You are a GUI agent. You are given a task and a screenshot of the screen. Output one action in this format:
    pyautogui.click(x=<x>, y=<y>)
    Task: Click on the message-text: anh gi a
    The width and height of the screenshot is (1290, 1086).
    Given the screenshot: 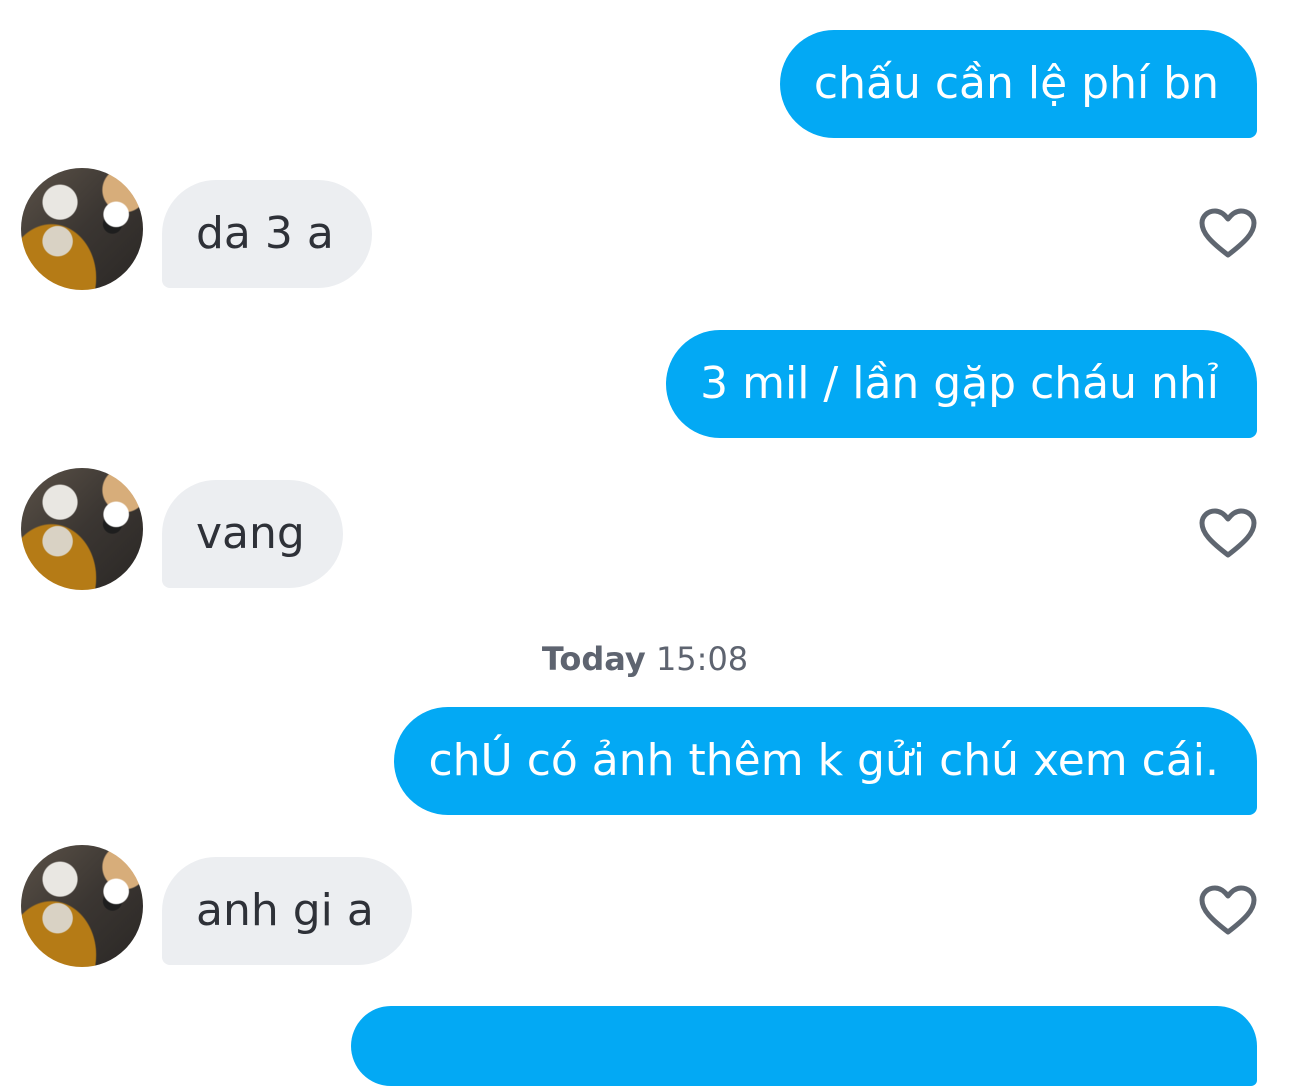 What is the action you would take?
    pyautogui.click(x=285, y=910)
    